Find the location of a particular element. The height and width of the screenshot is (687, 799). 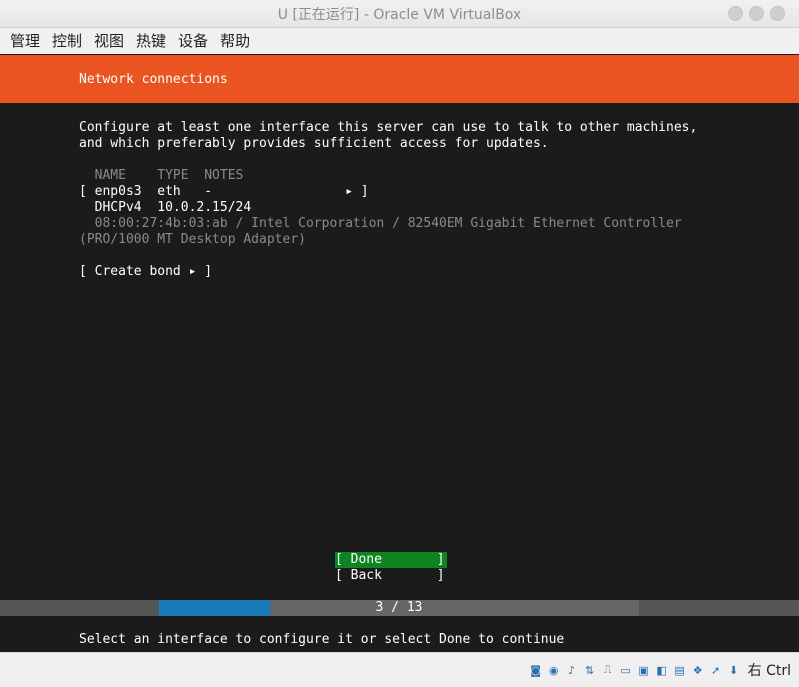

menu-control: 控制 is located at coordinates (67, 41).